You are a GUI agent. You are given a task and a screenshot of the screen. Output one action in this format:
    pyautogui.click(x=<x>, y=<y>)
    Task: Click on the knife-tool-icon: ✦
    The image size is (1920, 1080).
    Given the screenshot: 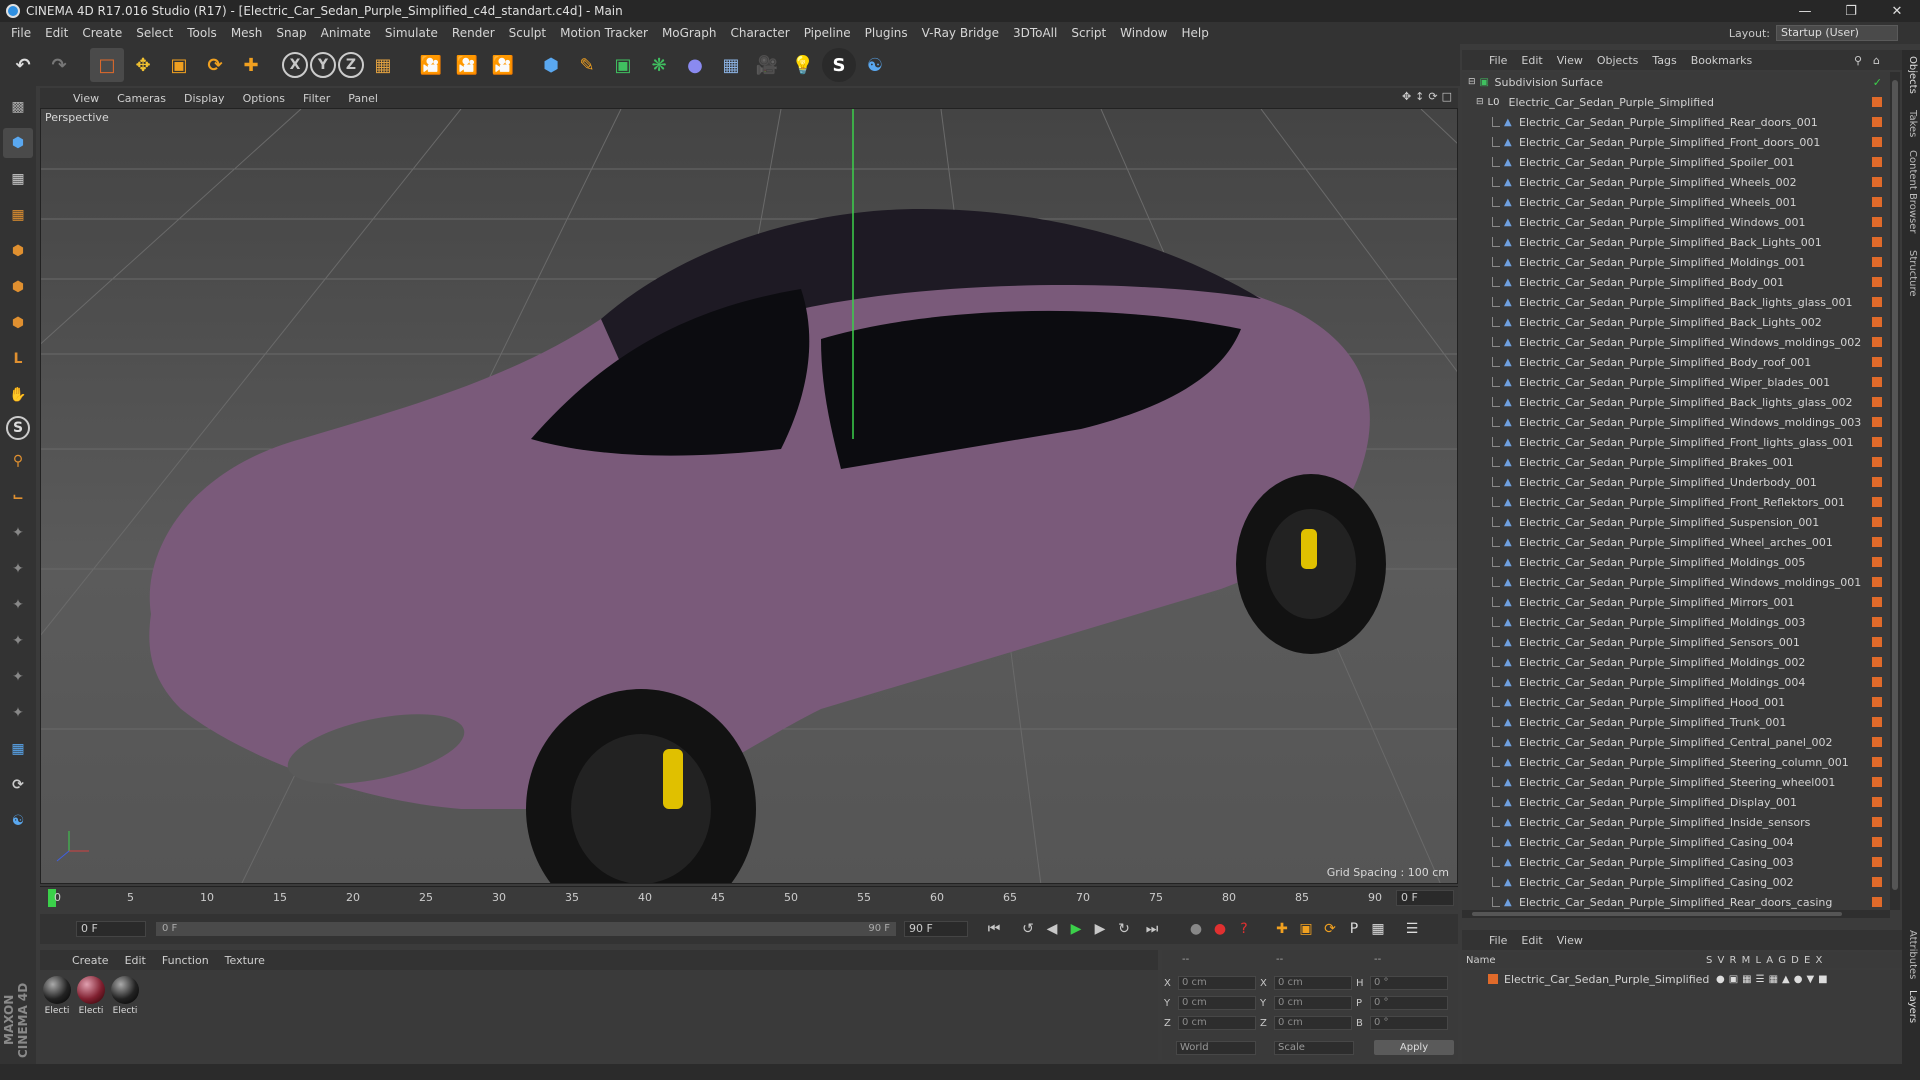 What is the action you would take?
    pyautogui.click(x=18, y=605)
    